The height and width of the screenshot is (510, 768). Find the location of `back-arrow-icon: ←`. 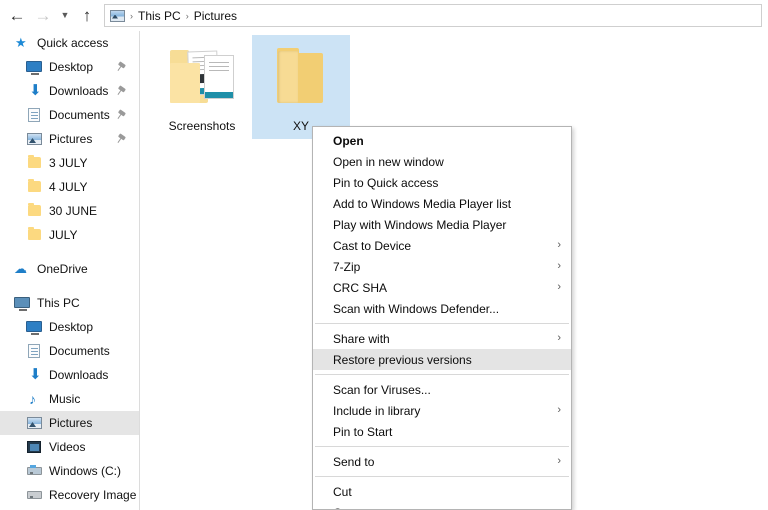

back-arrow-icon: ← is located at coordinates (17, 15).